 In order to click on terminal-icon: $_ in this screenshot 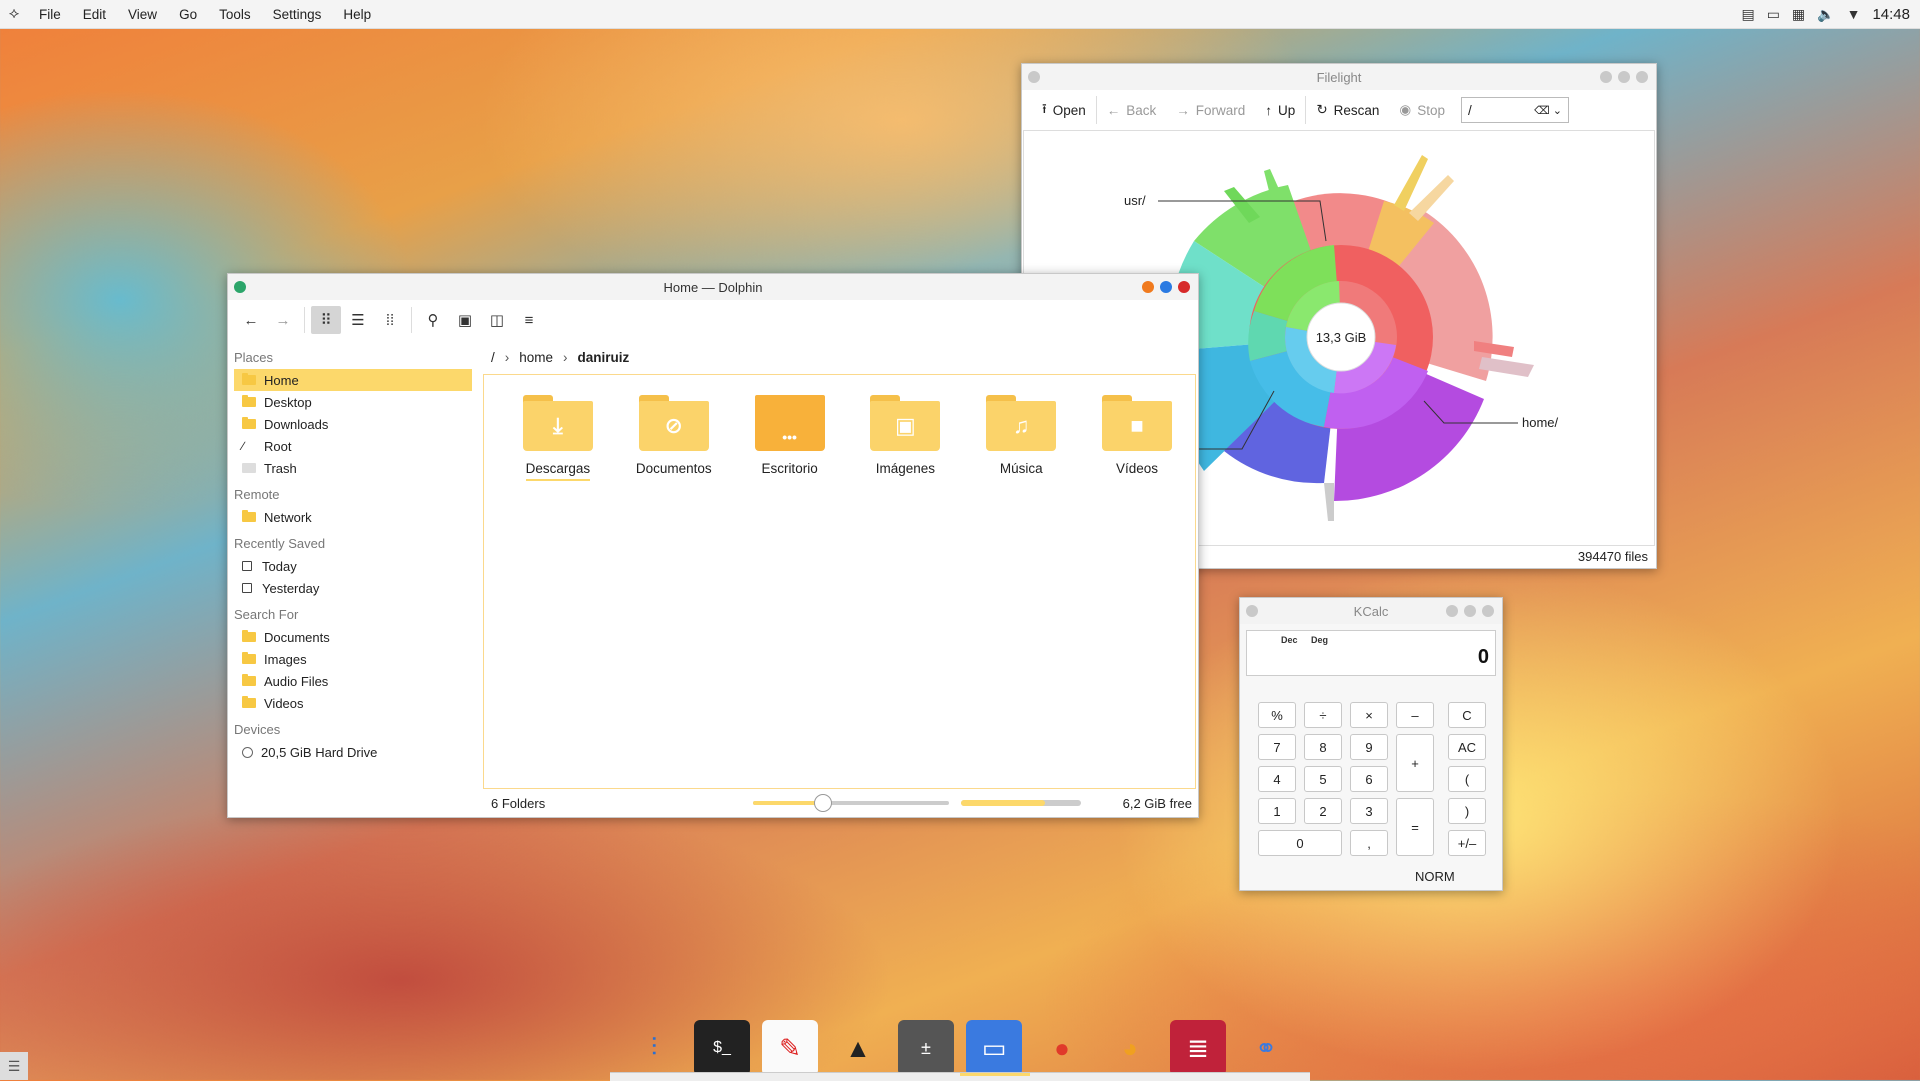, I will do `click(722, 1048)`.